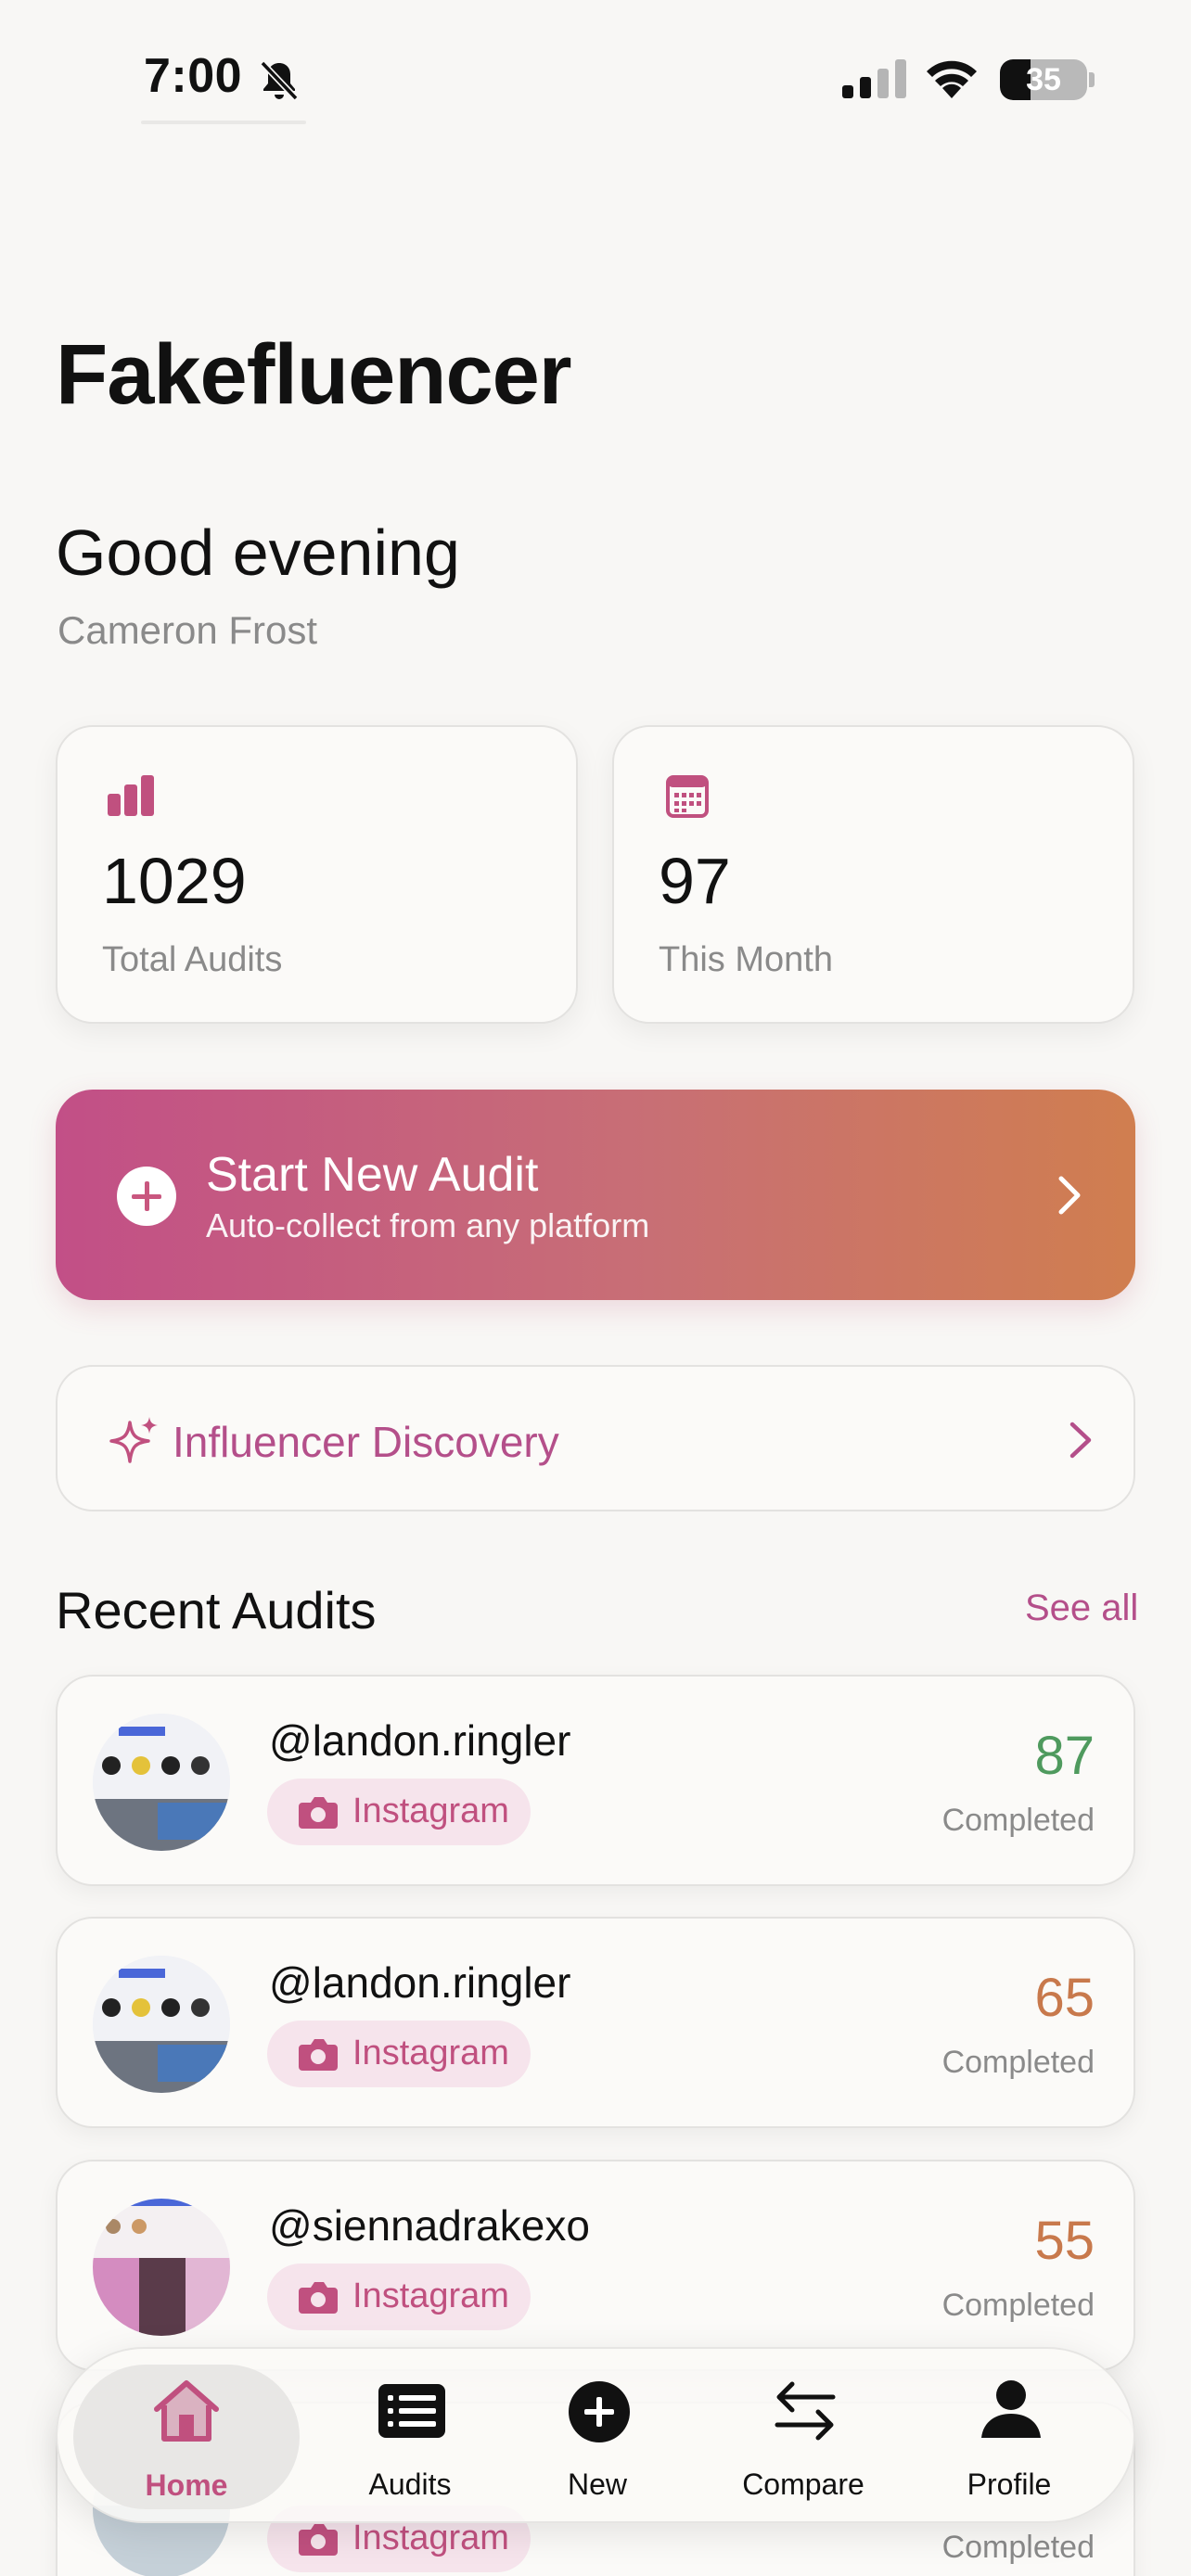 Image resolution: width=1191 pixels, height=2576 pixels. What do you see at coordinates (186, 2411) in the screenshot?
I see `home-icon` at bounding box center [186, 2411].